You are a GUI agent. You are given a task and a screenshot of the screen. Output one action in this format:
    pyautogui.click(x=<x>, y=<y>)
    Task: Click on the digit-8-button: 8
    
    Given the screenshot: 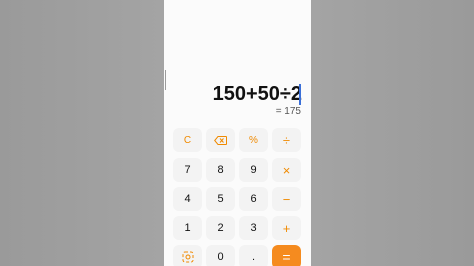 What is the action you would take?
    pyautogui.click(x=220, y=170)
    